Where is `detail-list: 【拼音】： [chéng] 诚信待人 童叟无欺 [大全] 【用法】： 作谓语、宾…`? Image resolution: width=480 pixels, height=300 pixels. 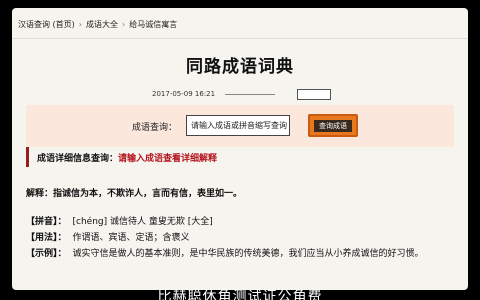
detail-list: 【拼音】： [chéng] 诚信待人 童叟无欺 [大全] 【用法】： 作谓语、宾… is located at coordinates (240, 238).